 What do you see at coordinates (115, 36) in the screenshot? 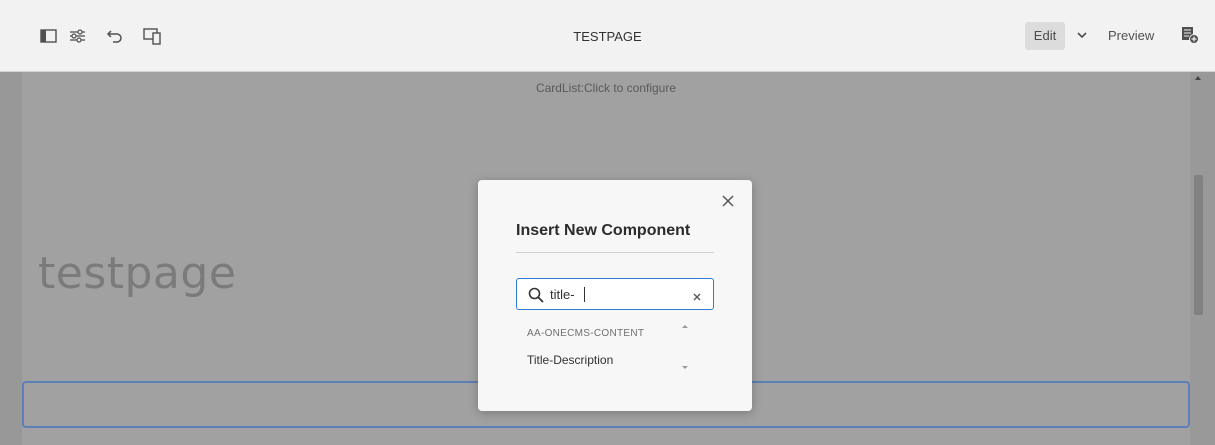
I see `undo-icon` at bounding box center [115, 36].